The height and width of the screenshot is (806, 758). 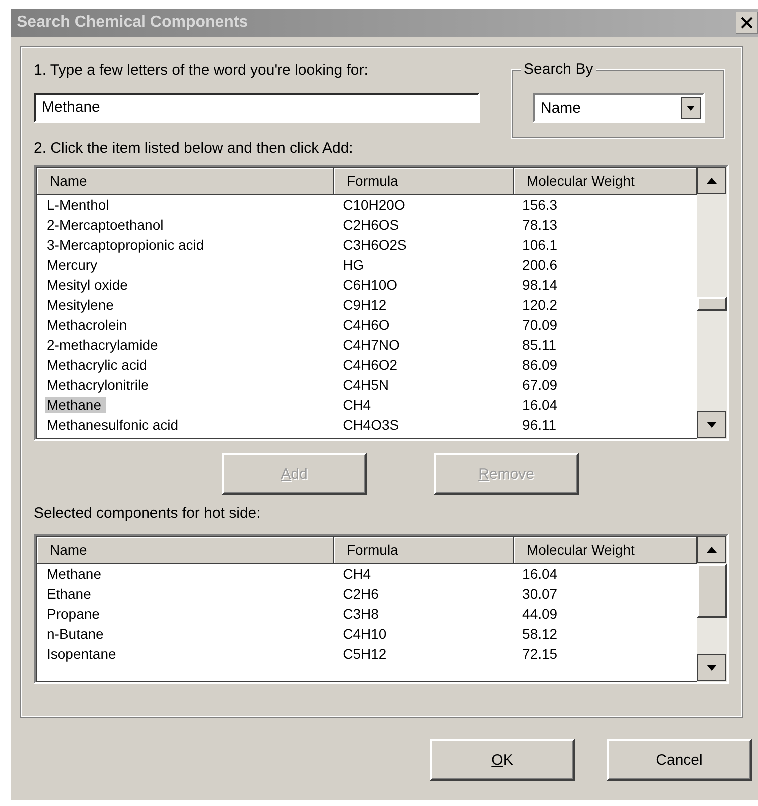 I want to click on component-name: Ethane, so click(x=70, y=594).